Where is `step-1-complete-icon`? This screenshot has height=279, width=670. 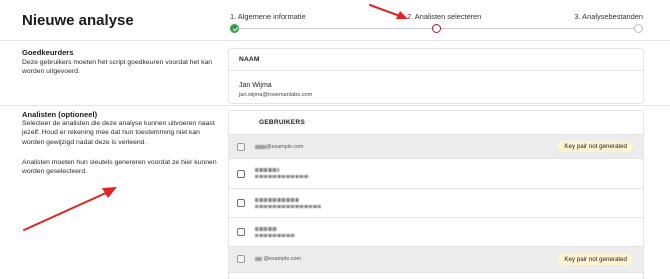 step-1-complete-icon is located at coordinates (234, 28).